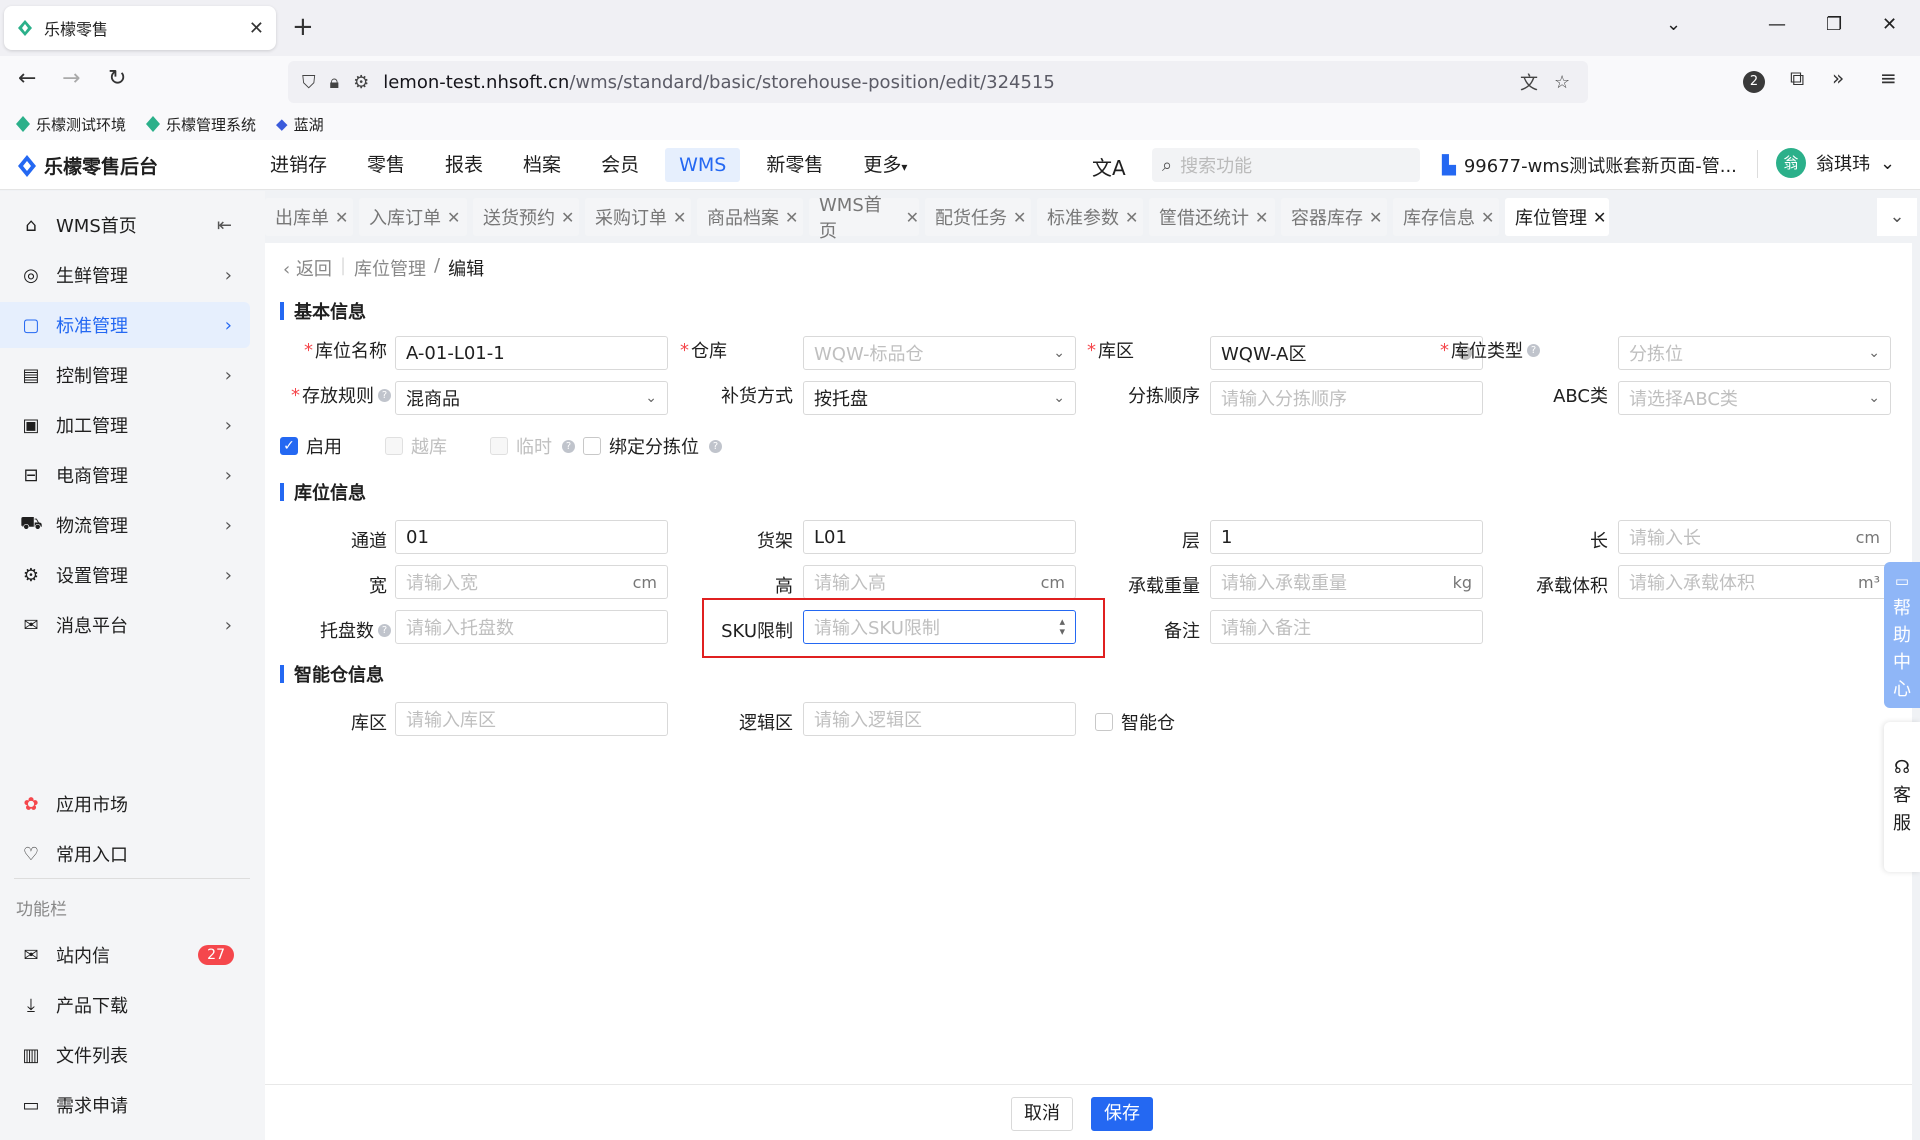  What do you see at coordinates (201, 124) in the screenshot?
I see `bookmark-item: 乐檬管理系统` at bounding box center [201, 124].